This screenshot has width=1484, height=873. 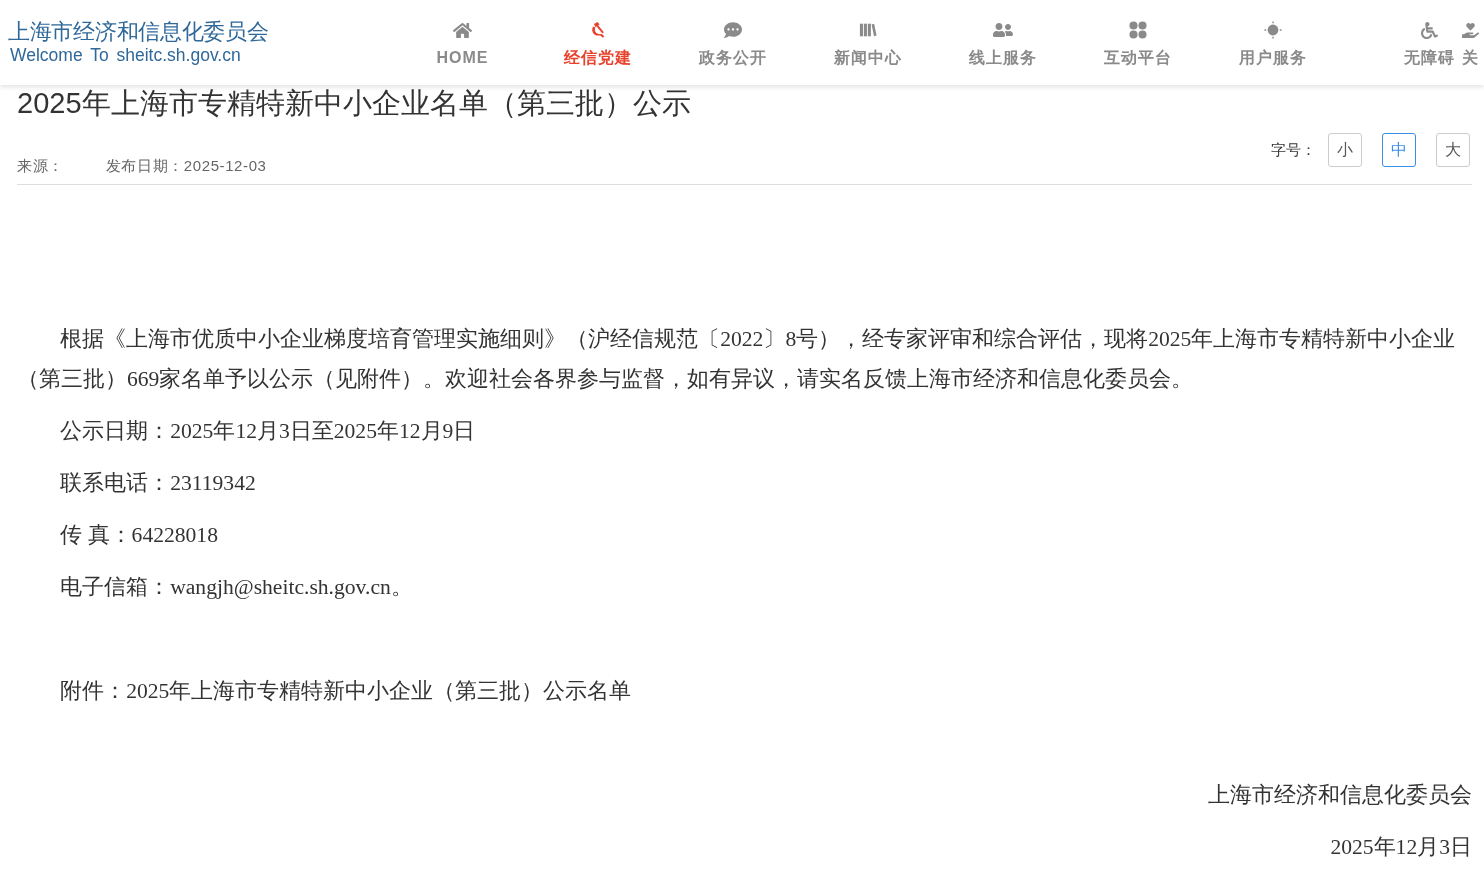 What do you see at coordinates (732, 30) in the screenshot?
I see `chat-bubble-icon` at bounding box center [732, 30].